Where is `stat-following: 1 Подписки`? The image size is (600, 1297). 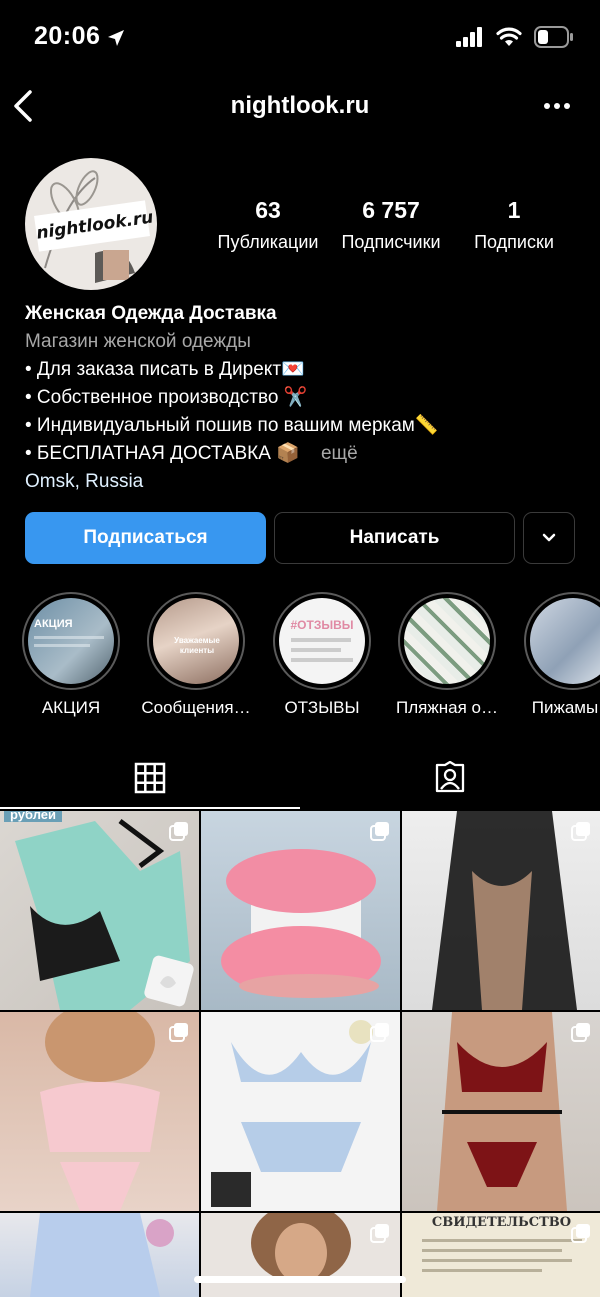 stat-following: 1 Подписки is located at coordinates (514, 225).